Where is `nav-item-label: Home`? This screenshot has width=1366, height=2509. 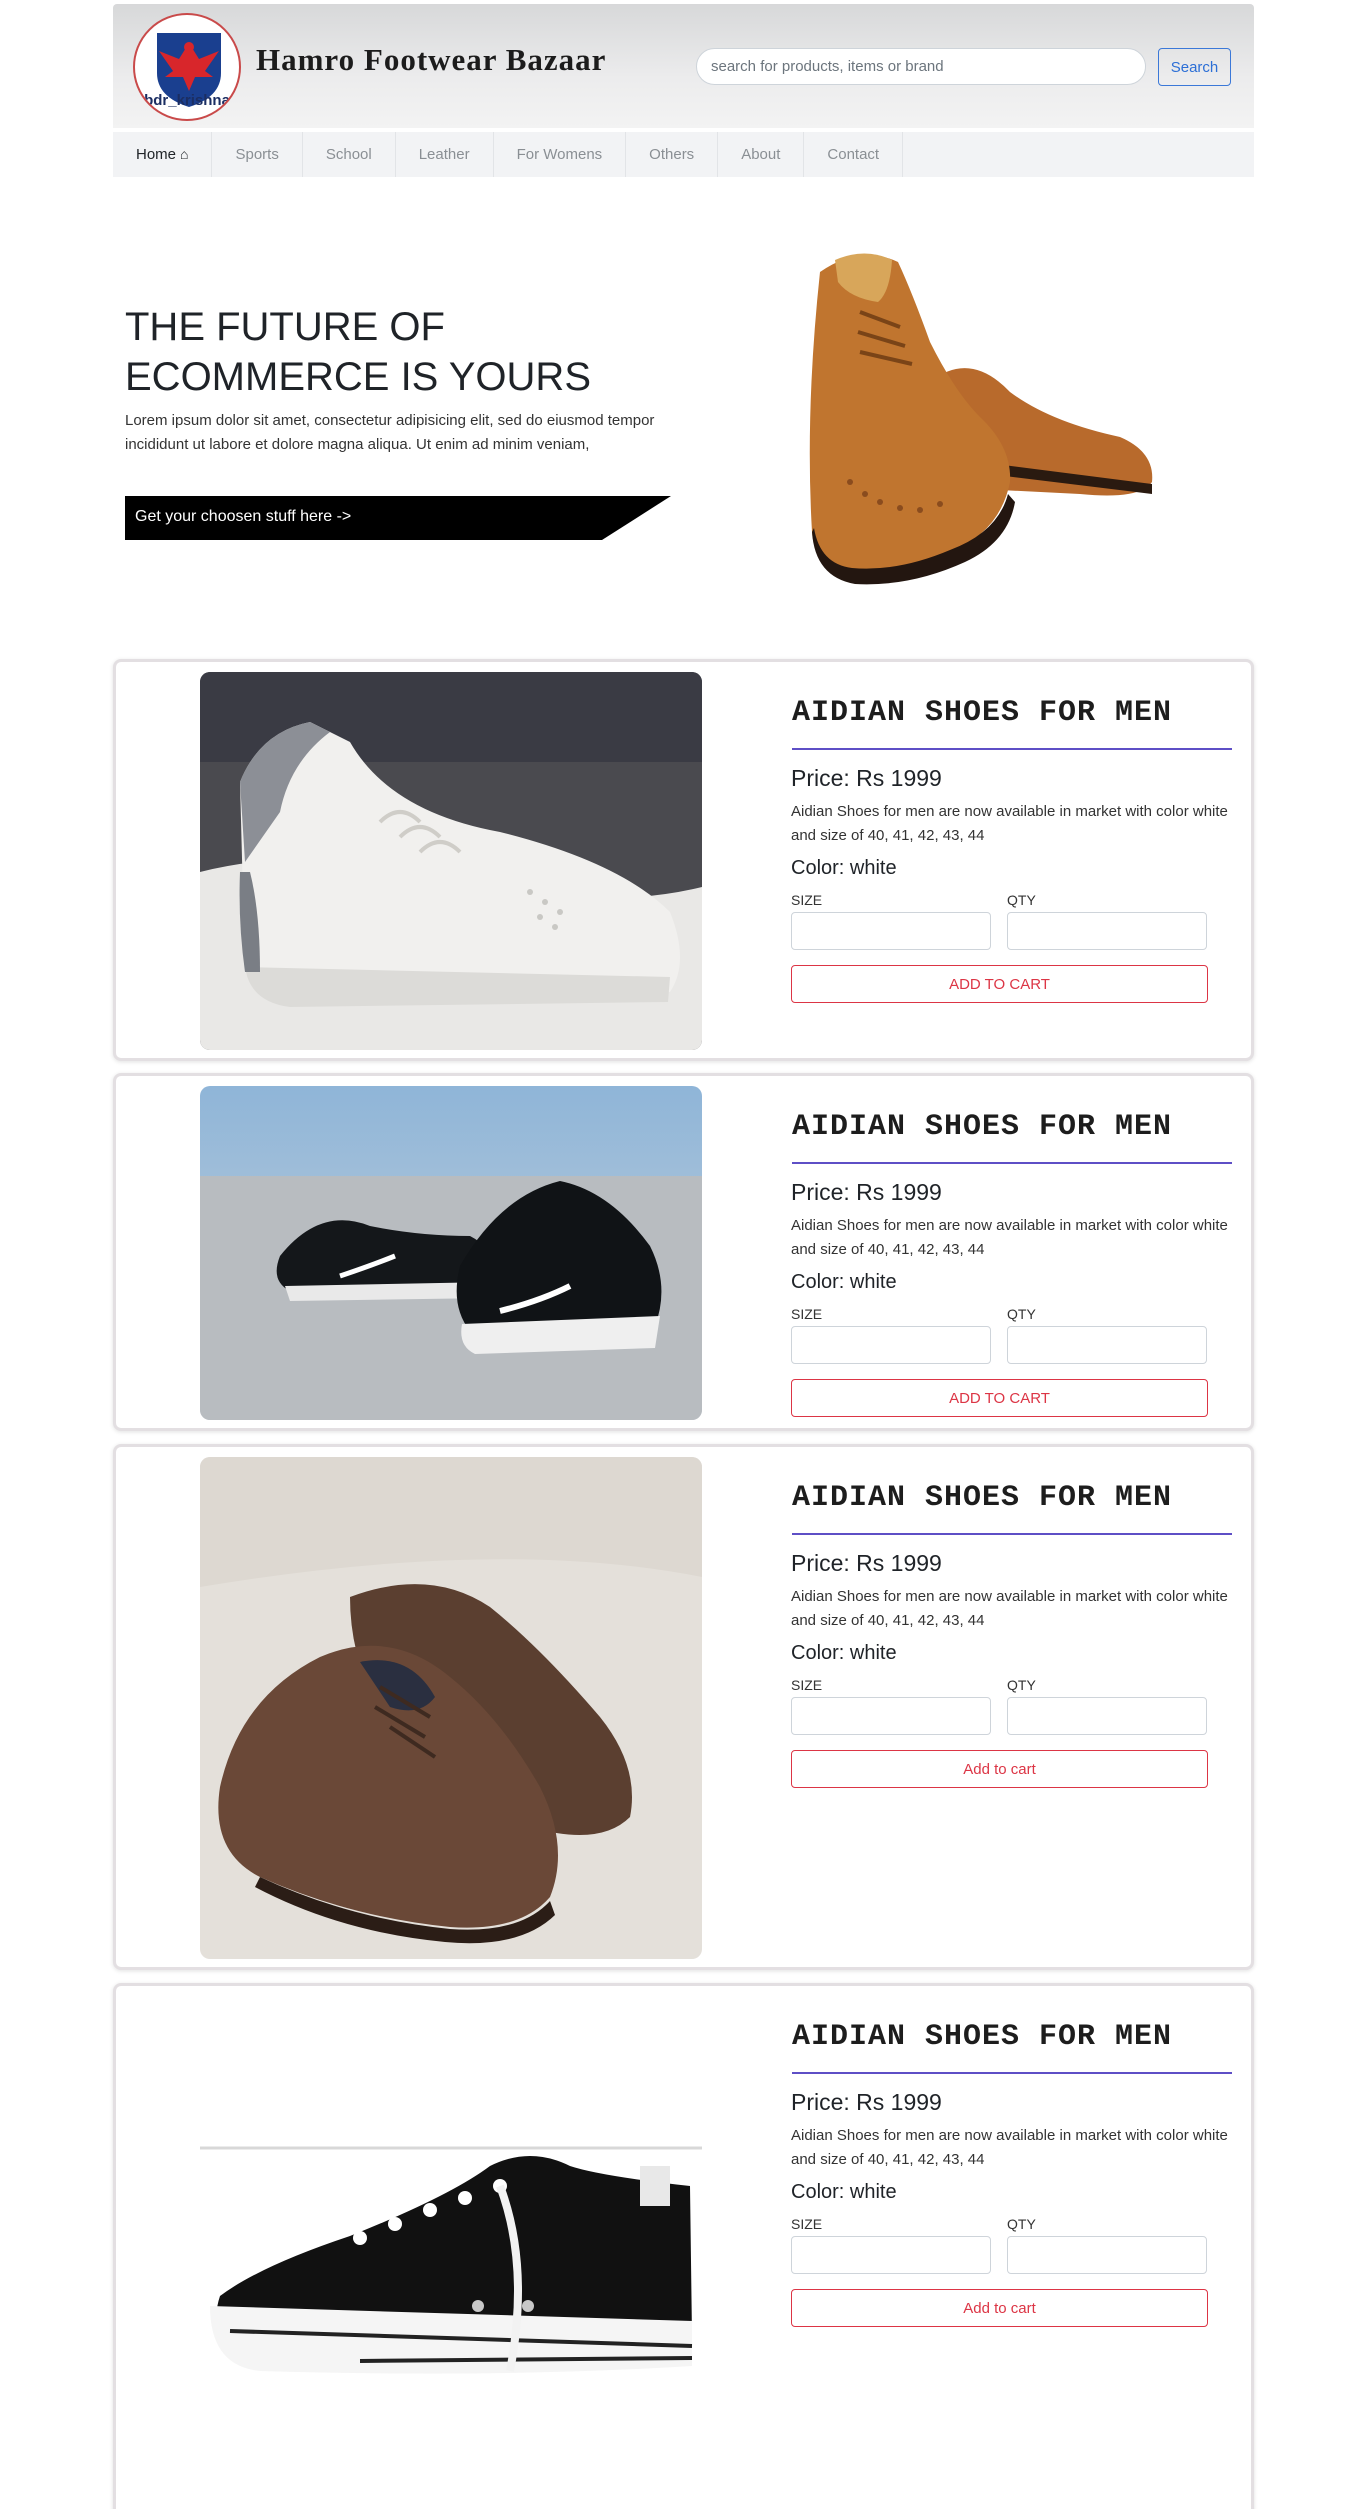 nav-item-label: Home is located at coordinates (156, 154).